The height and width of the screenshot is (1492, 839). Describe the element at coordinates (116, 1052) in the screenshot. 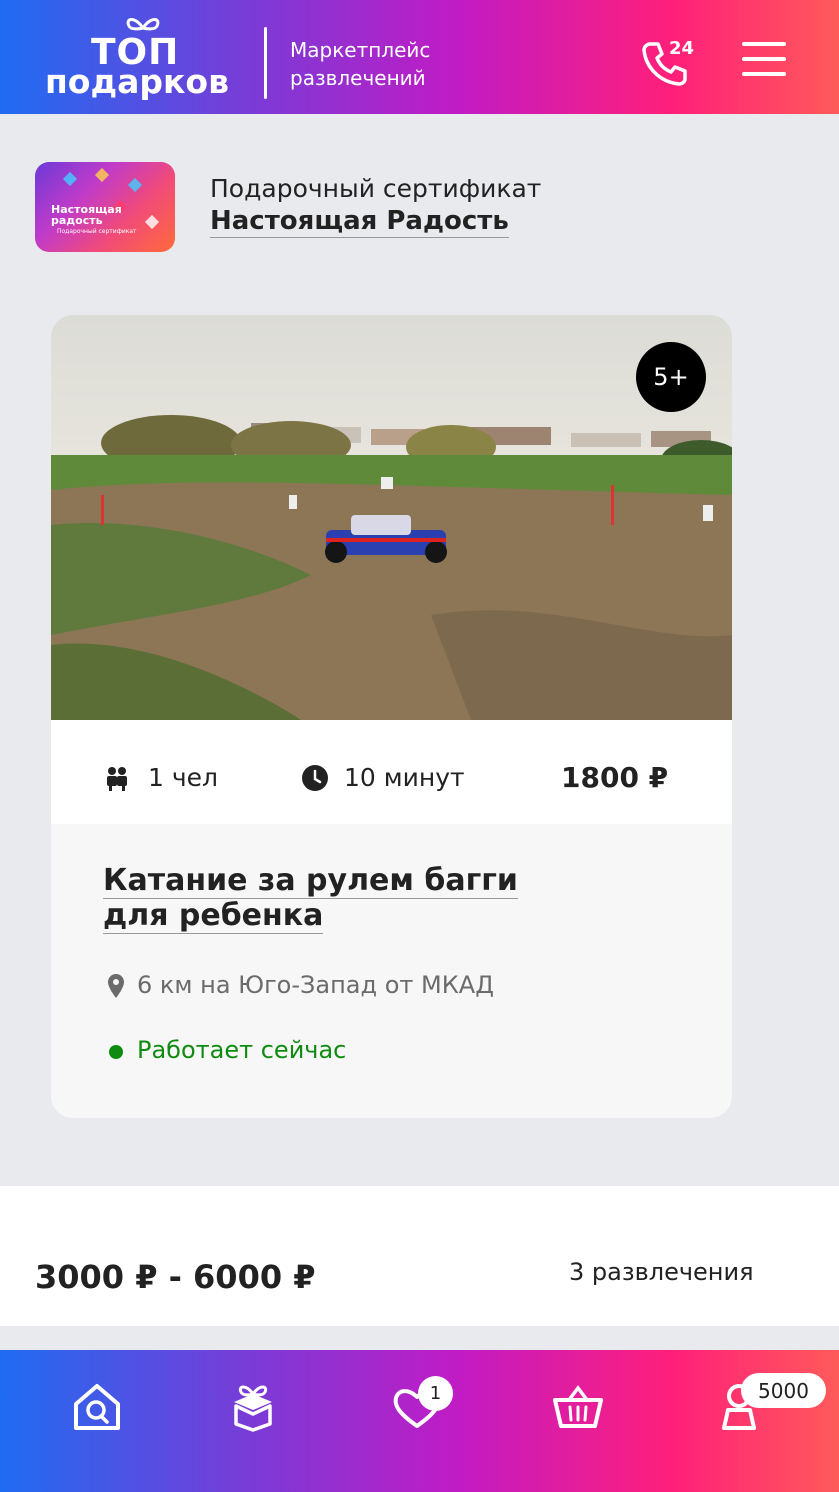

I see `status-dot` at that location.